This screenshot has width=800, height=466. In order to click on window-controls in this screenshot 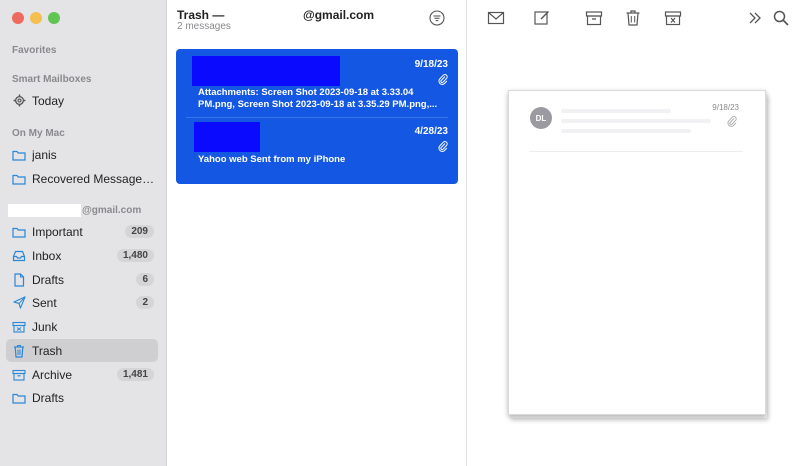, I will do `click(36, 18)`.